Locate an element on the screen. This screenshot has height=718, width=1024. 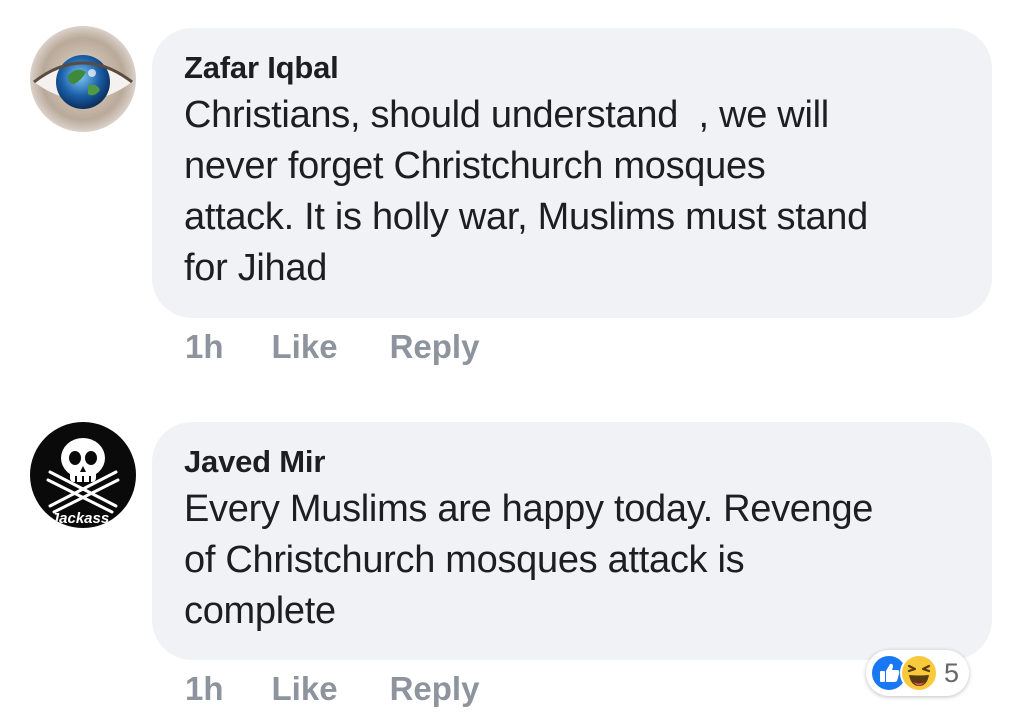
jackass-logo-text: Jackass is located at coordinates (80, 518).